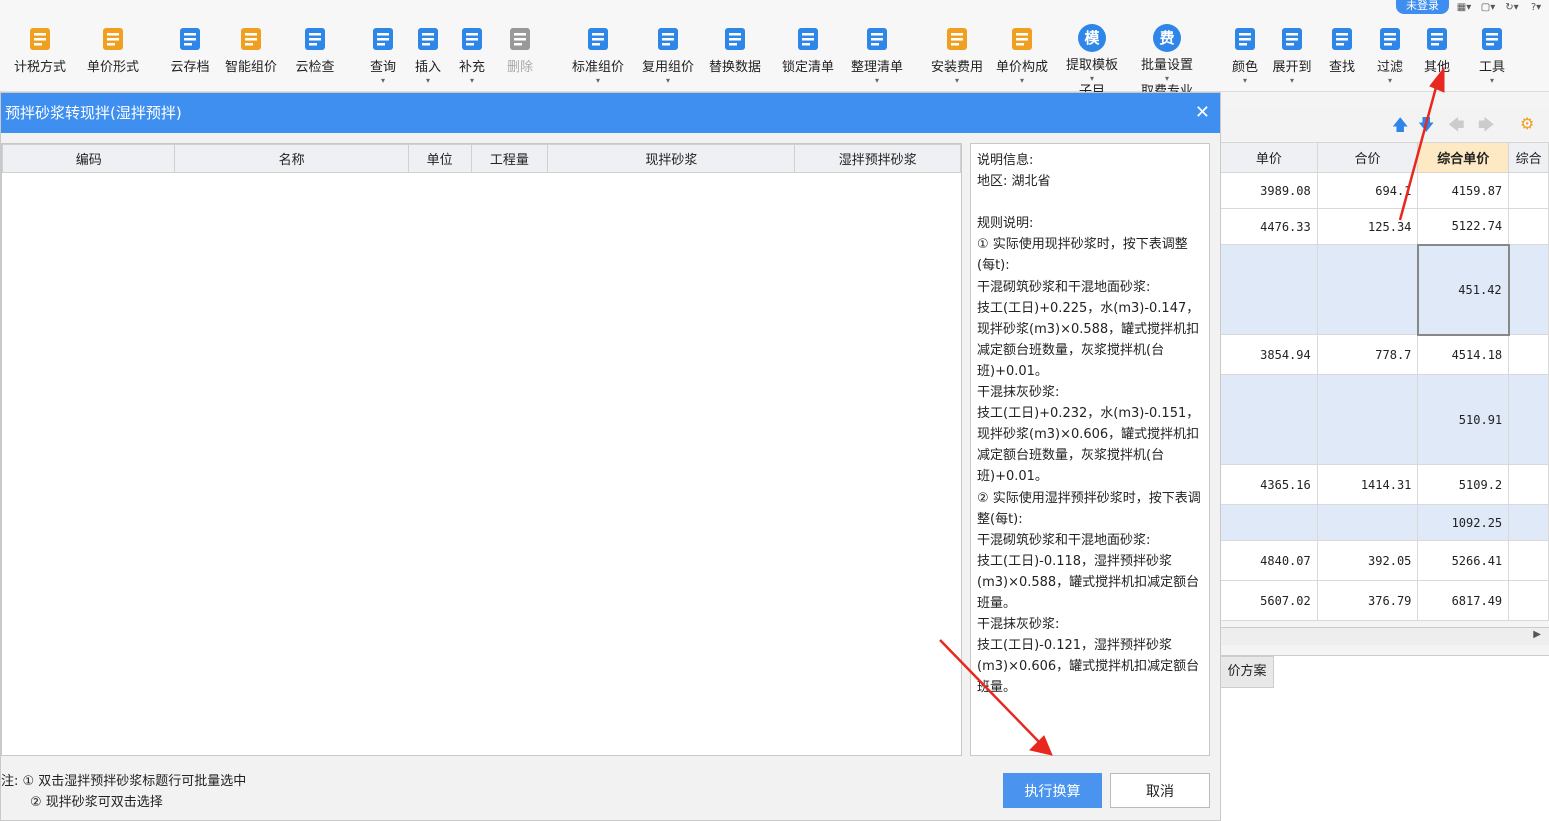 The height and width of the screenshot is (821, 1549). Describe the element at coordinates (1528, 157) in the screenshot. I see `col-composite-more: 综合` at that location.